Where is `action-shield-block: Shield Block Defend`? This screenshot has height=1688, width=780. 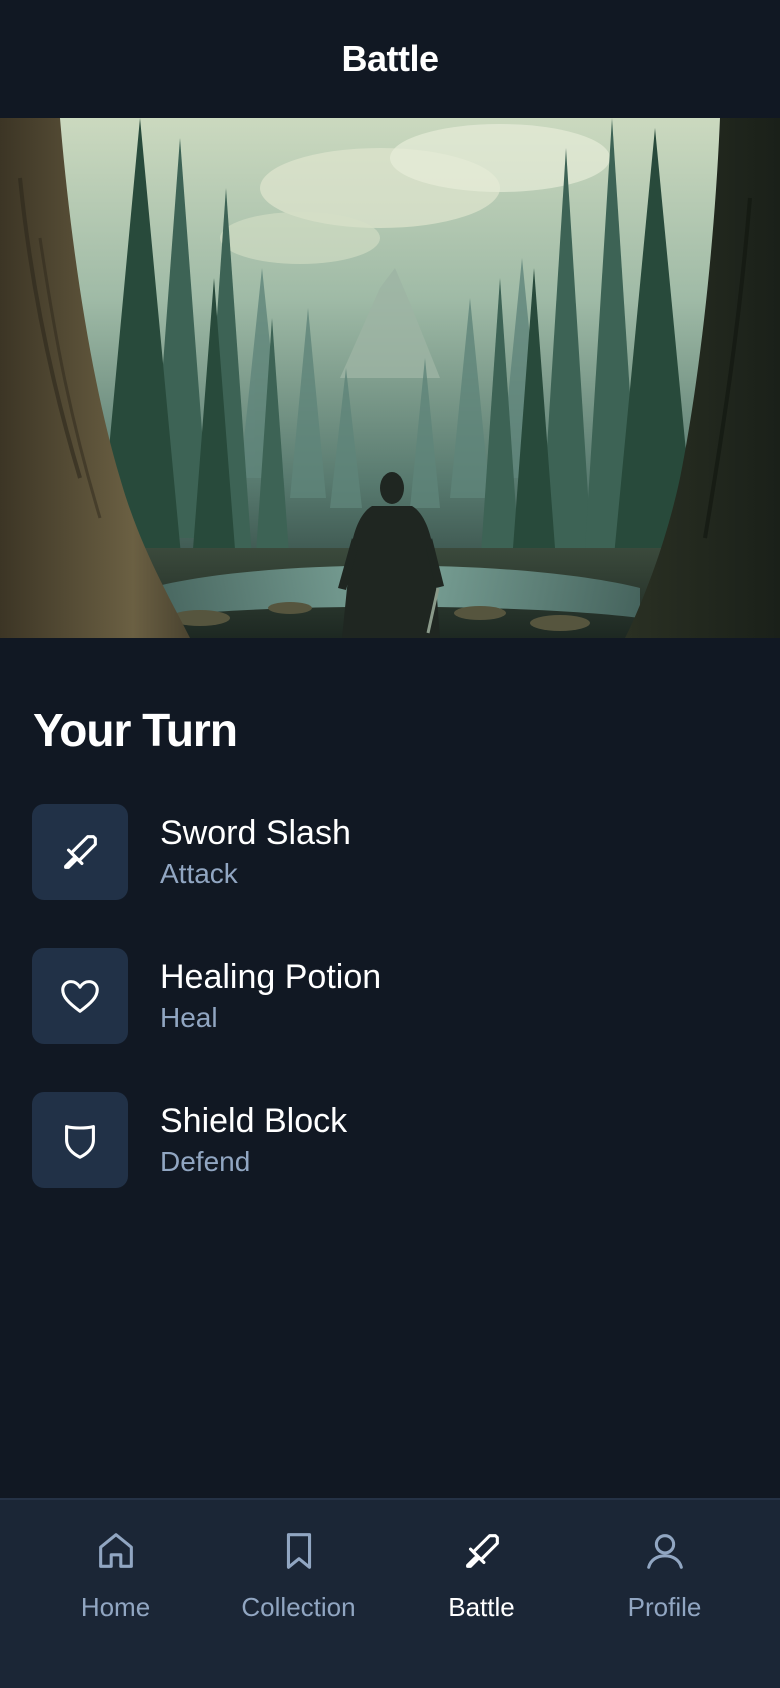 action-shield-block: Shield Block Defend is located at coordinates (390, 1140).